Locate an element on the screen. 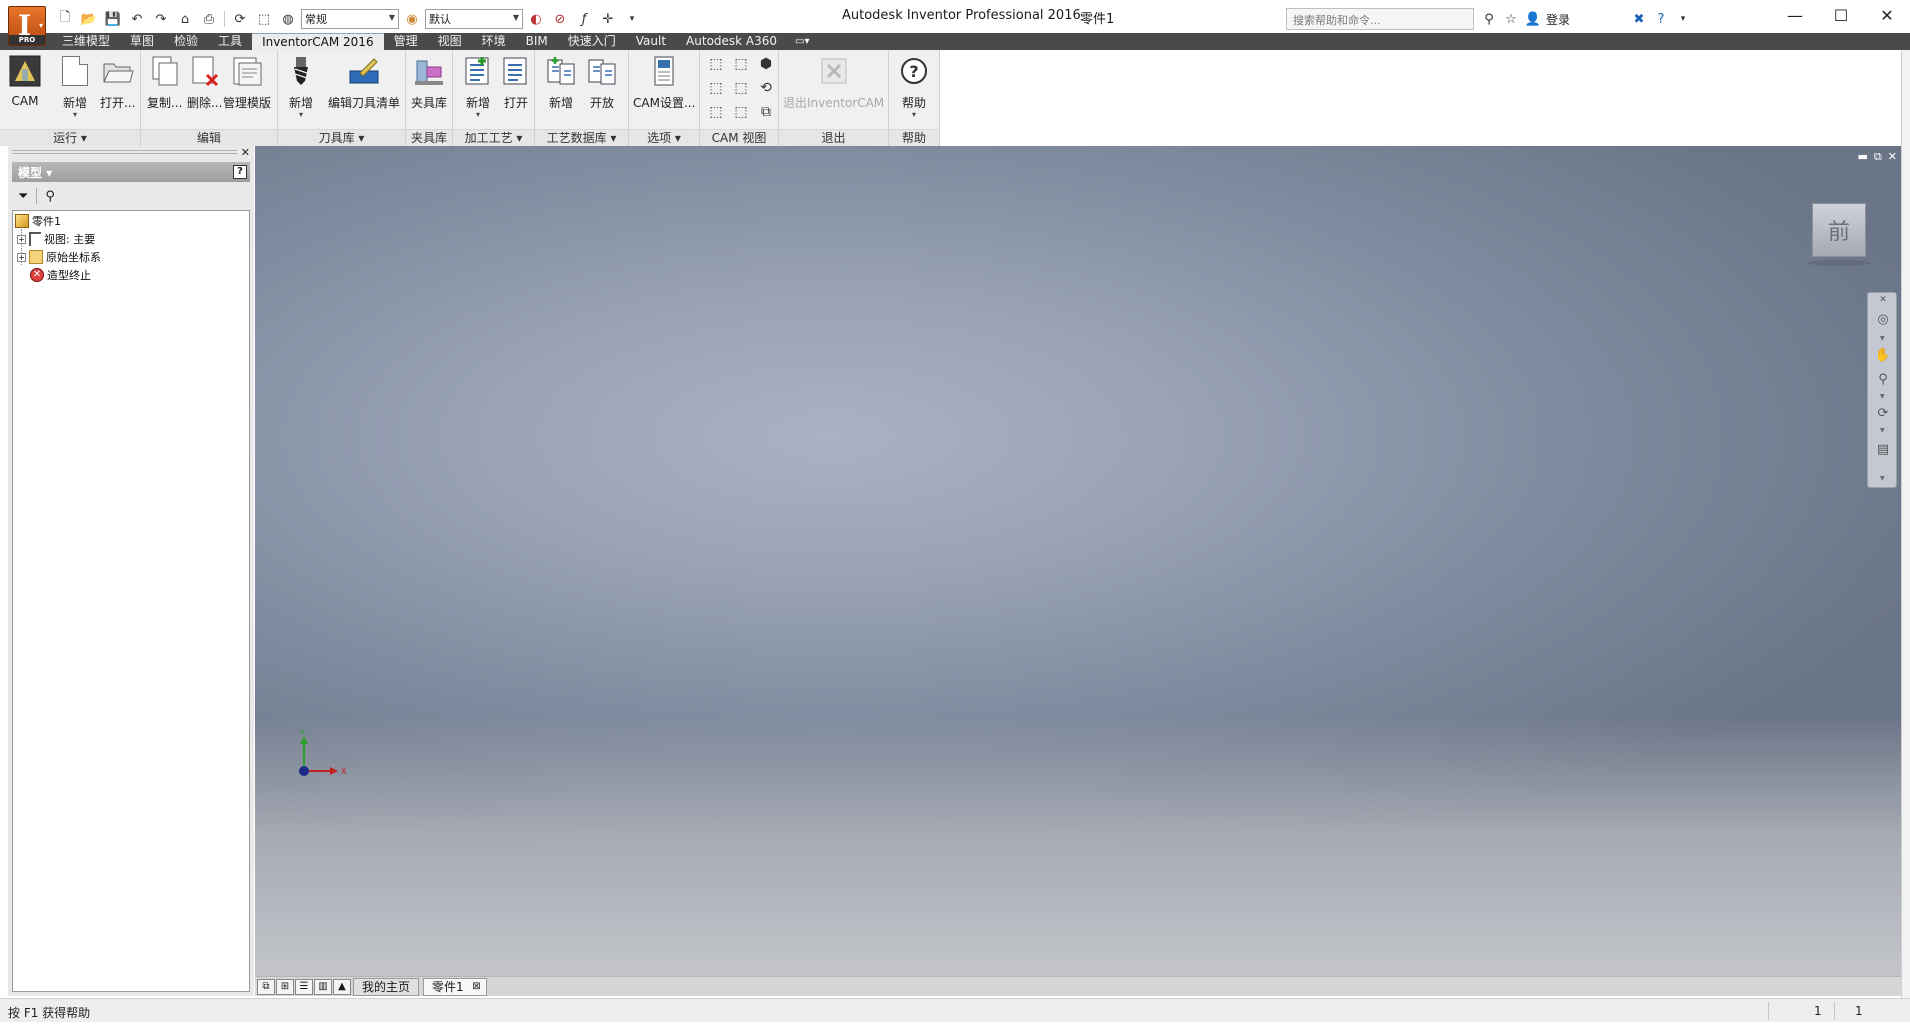 This screenshot has height=1030, width=1910. view-bottom-icon: ⬚ is located at coordinates (741, 112).